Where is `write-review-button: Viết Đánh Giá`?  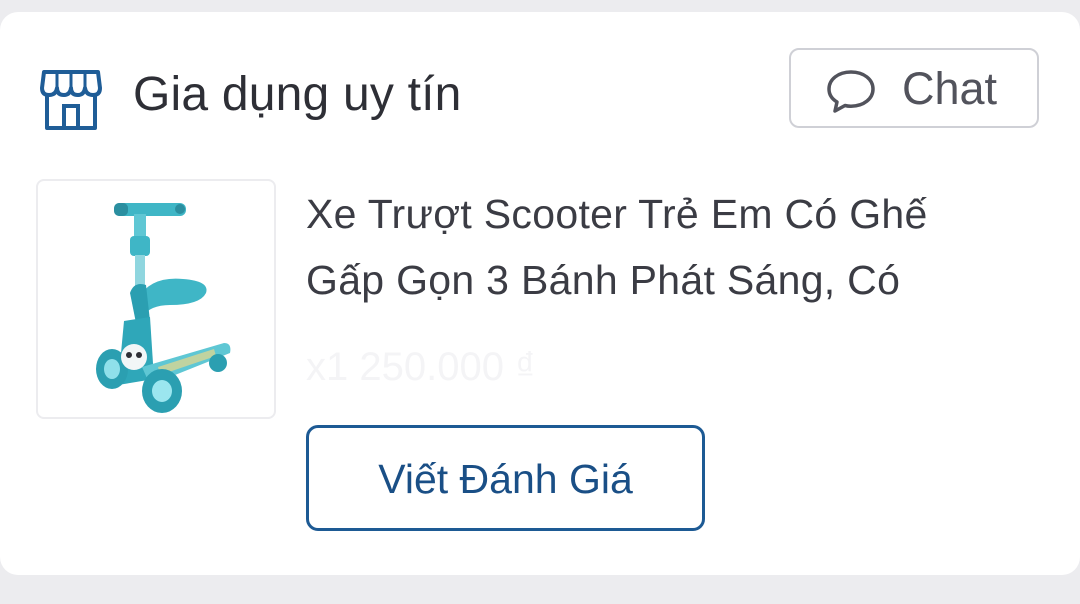
write-review-button: Viết Đánh Giá is located at coordinates (505, 478).